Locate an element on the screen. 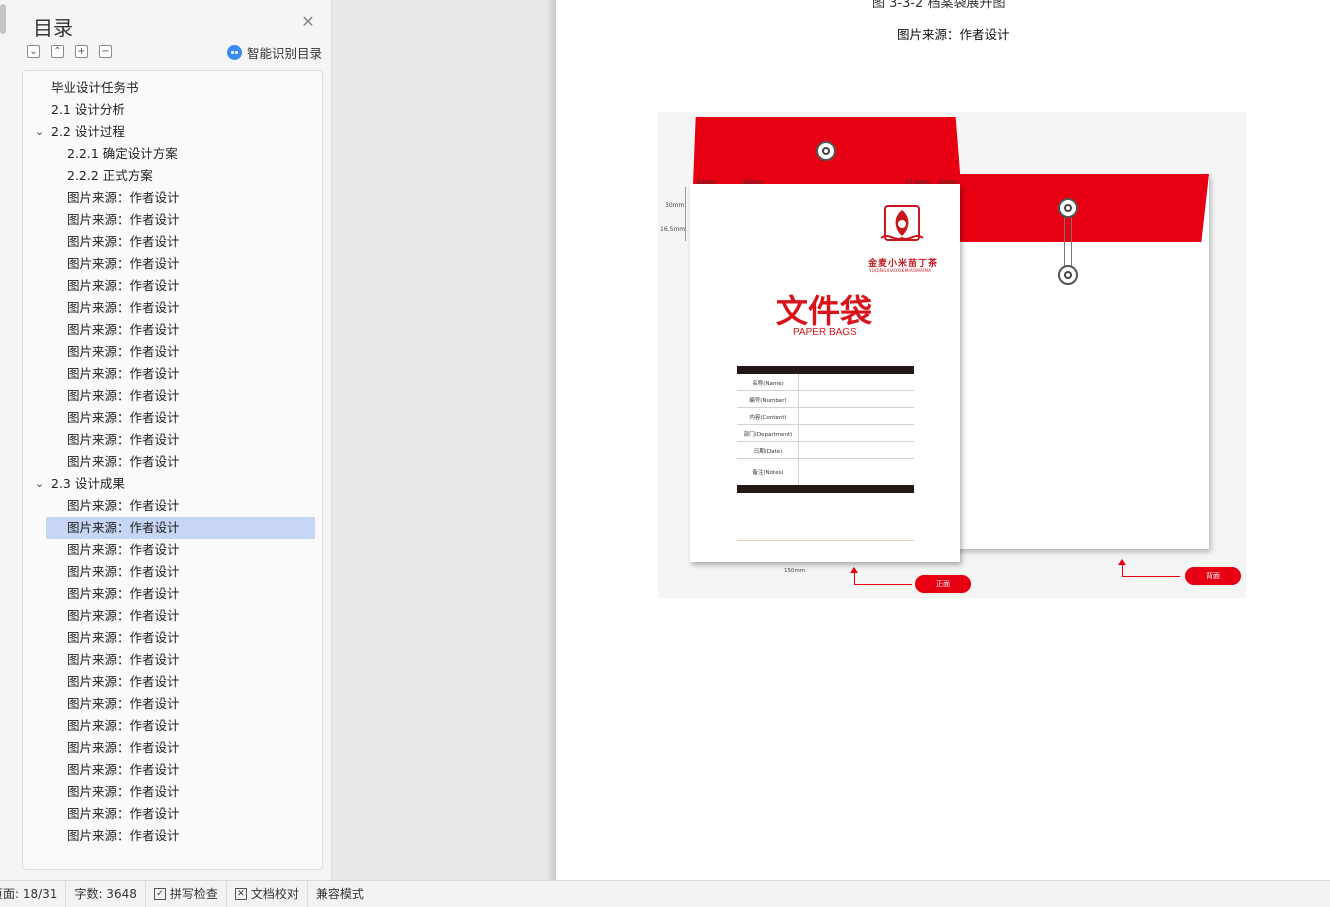 The width and height of the screenshot is (1330, 907). toc-toolbar: ⌄ ⌃ + − is located at coordinates (69, 51).